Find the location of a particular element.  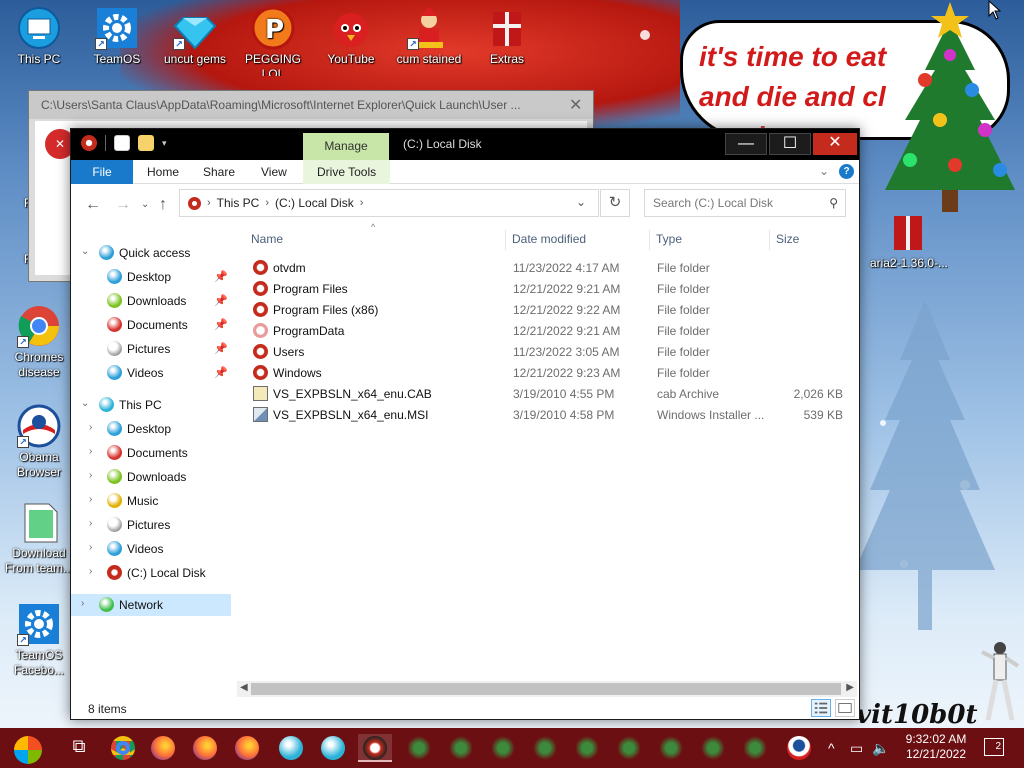

sidebar-item-pc-videos: › Videos is located at coordinates (151, 549).